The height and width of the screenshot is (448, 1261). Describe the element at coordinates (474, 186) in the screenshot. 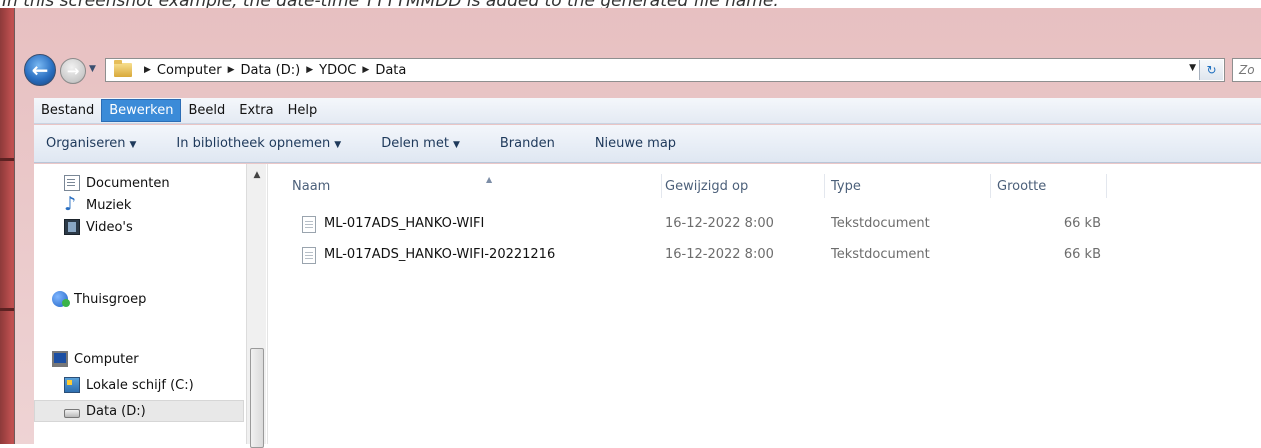

I see `column-header-name: Naam ▲` at that location.